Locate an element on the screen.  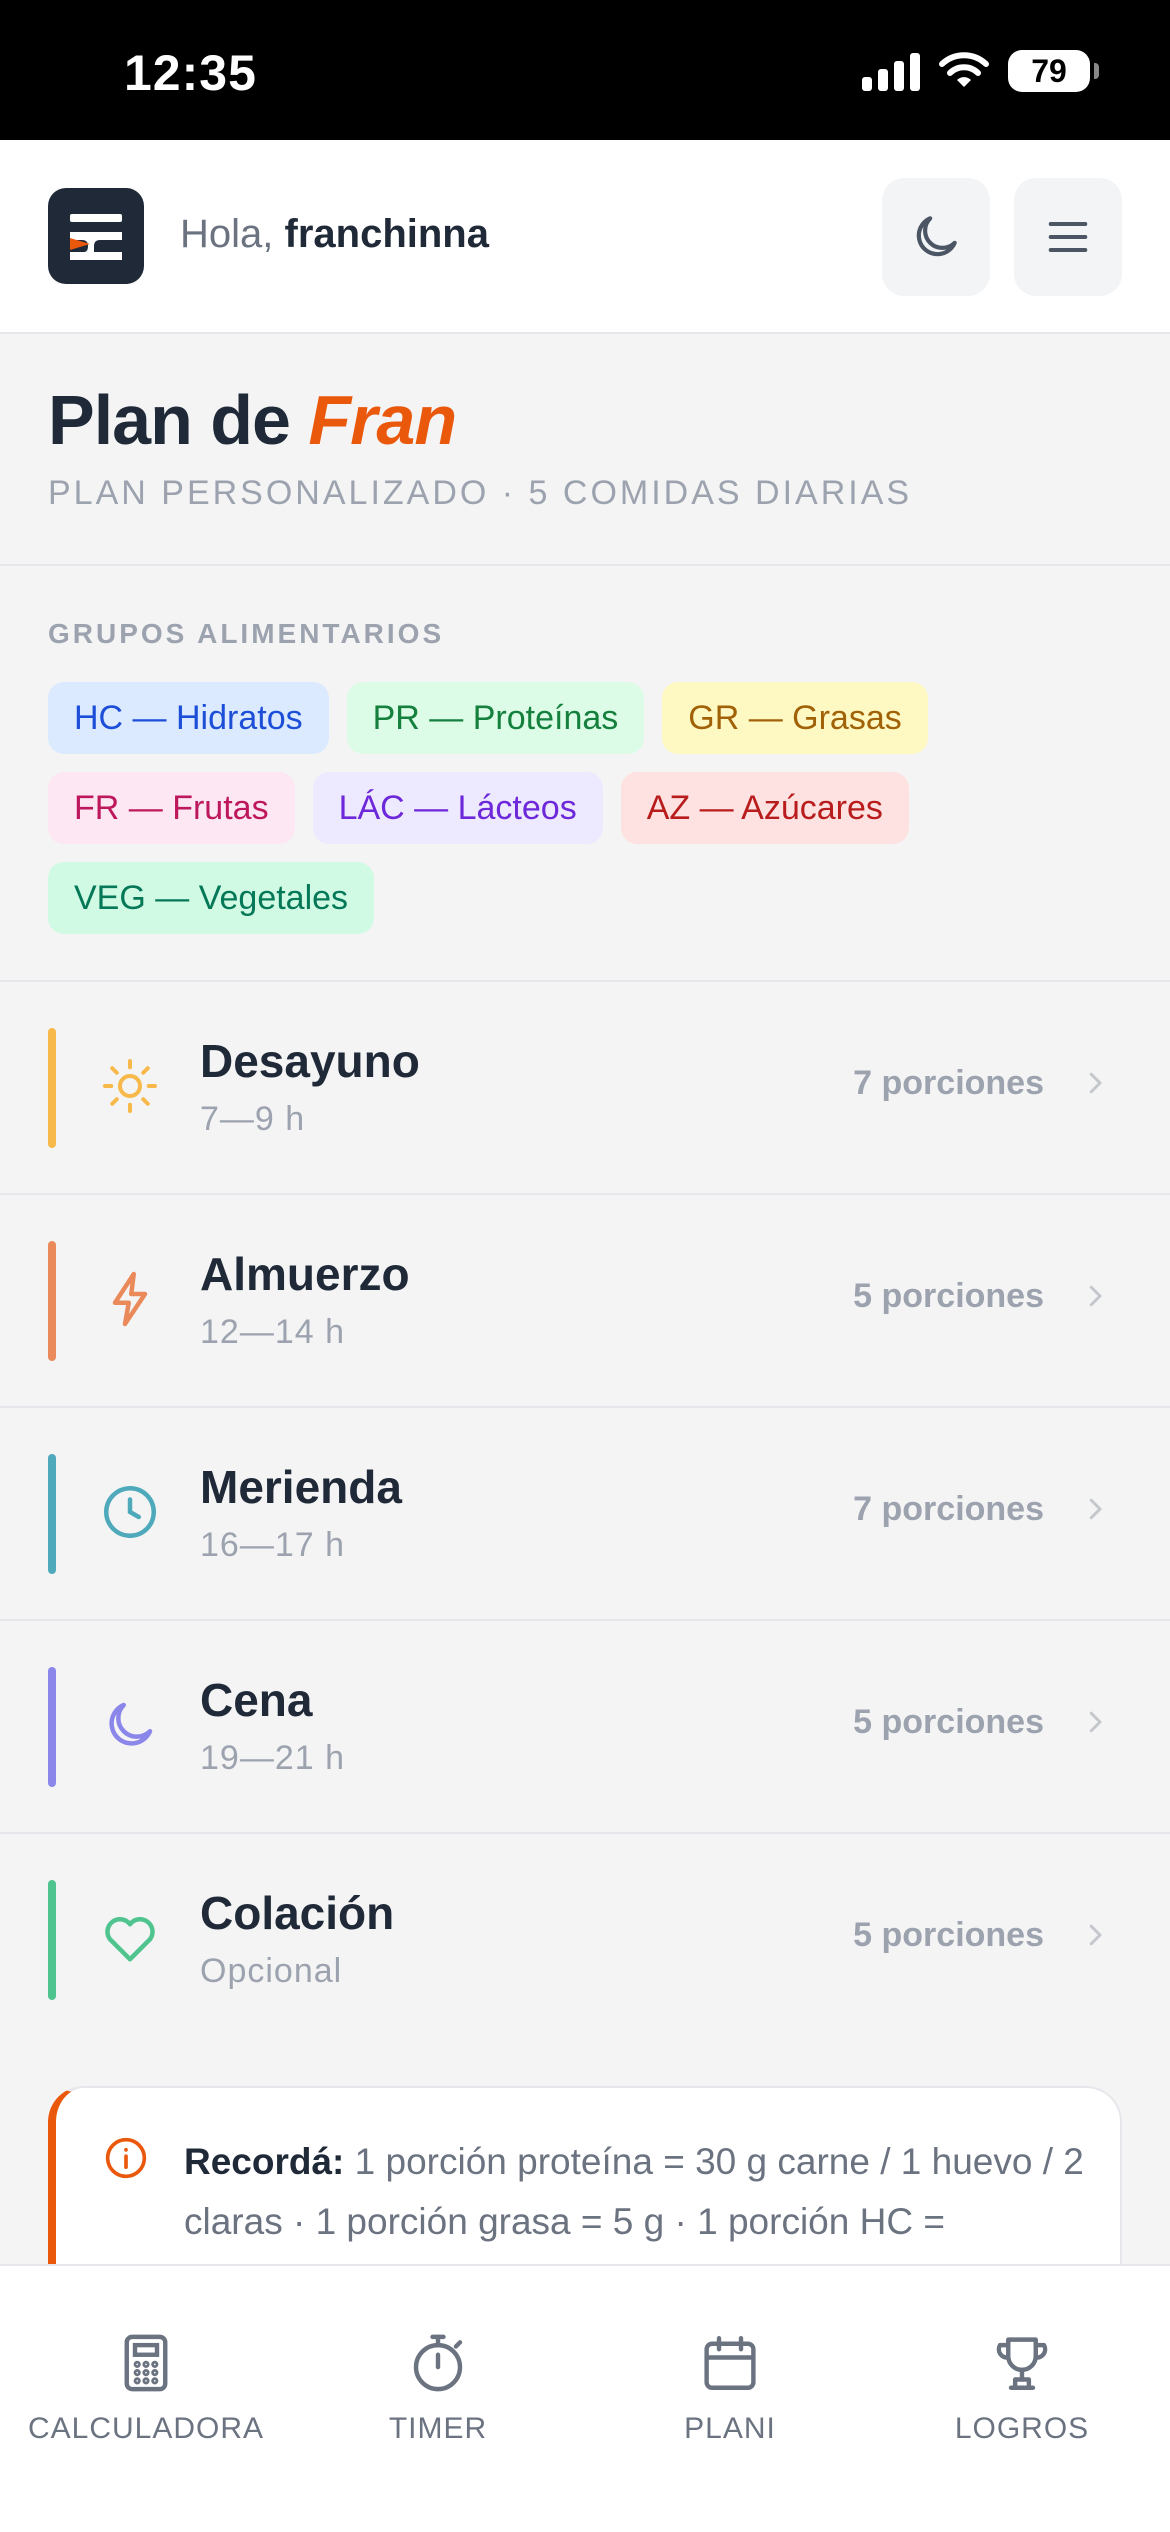
app-logo is located at coordinates (96, 236).